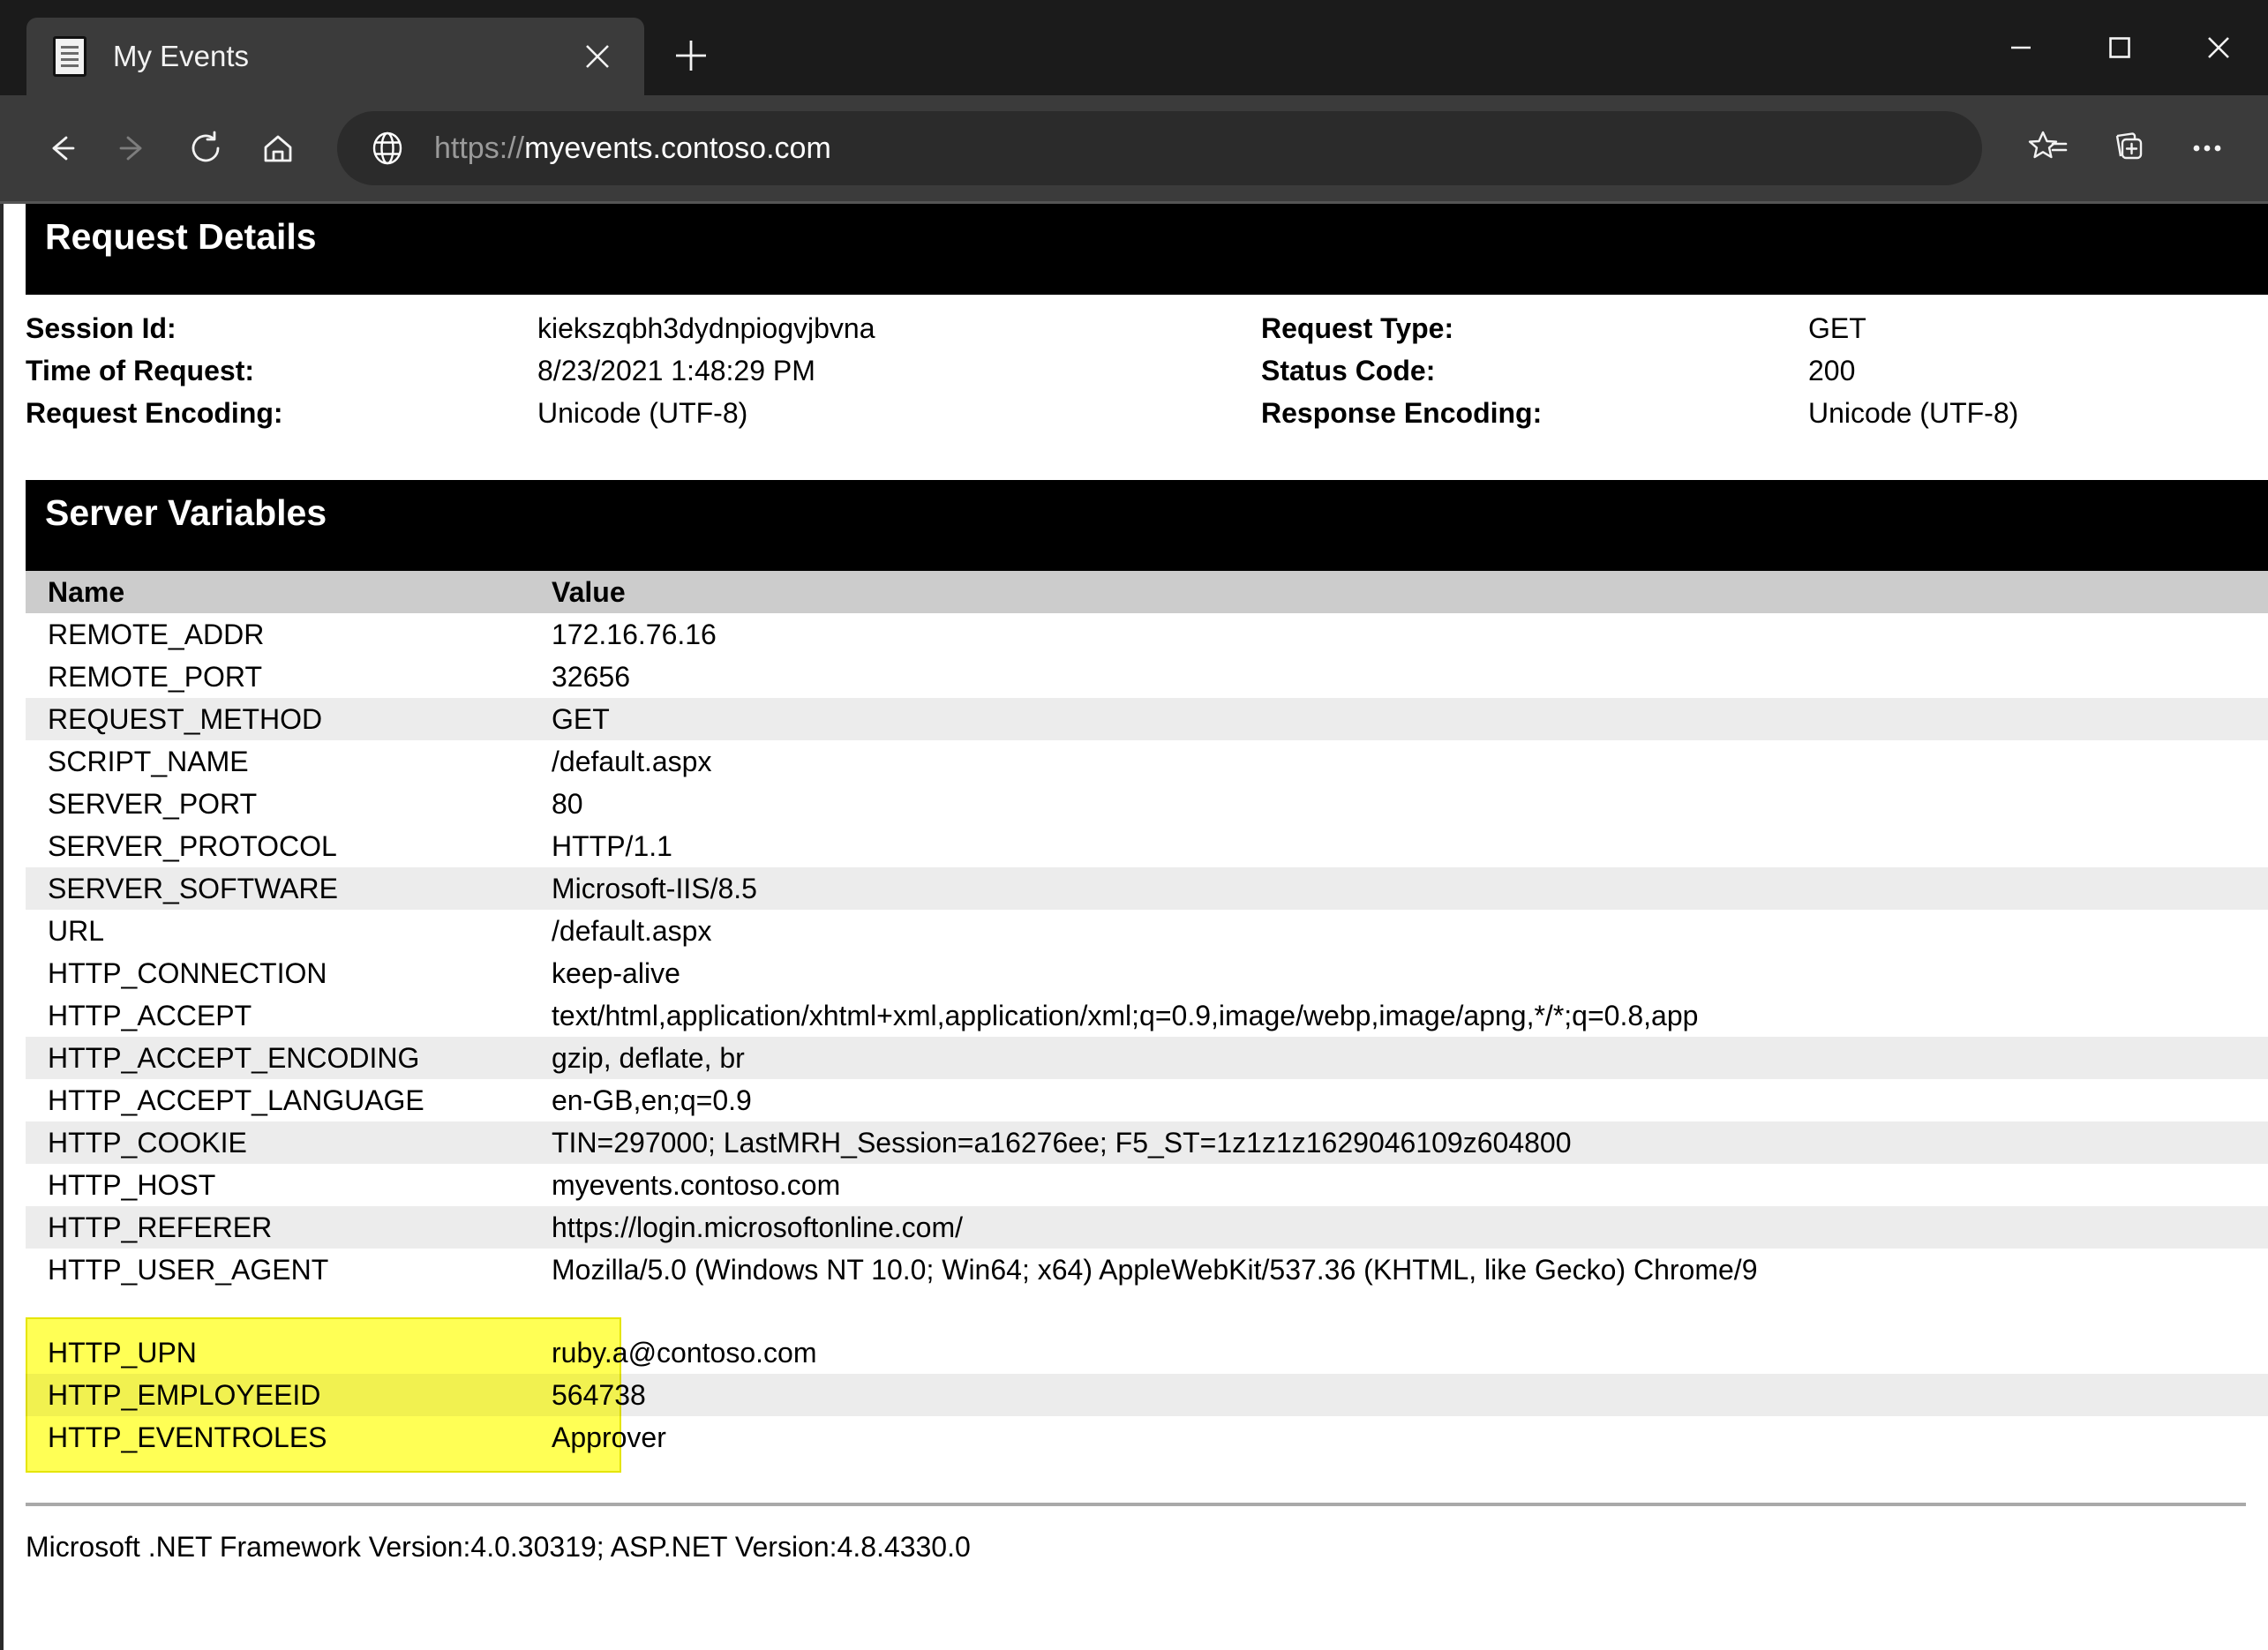 The height and width of the screenshot is (1650, 2268). I want to click on variable-name: SCRIPT_NAME, so click(148, 761).